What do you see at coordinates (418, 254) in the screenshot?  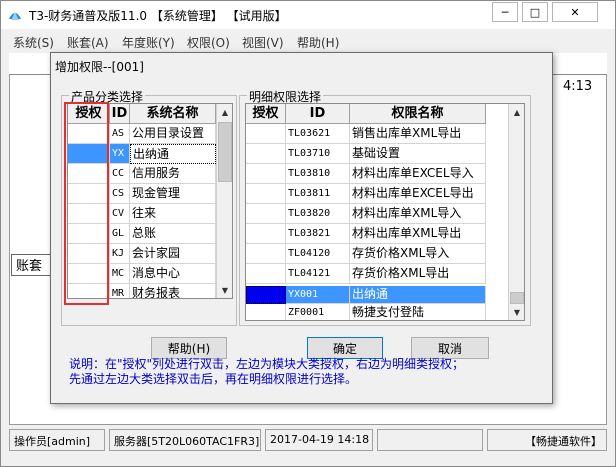 I see `permission-name: 存货价格XML导入` at bounding box center [418, 254].